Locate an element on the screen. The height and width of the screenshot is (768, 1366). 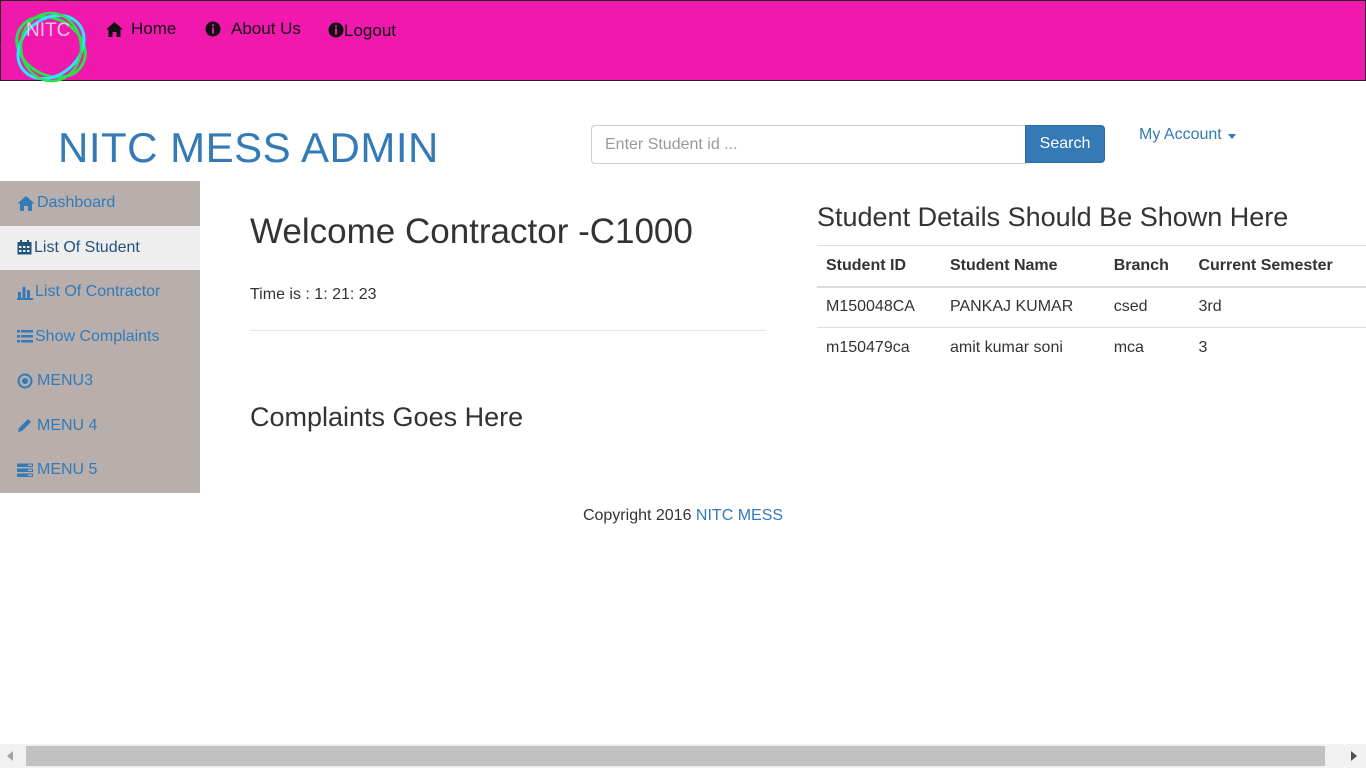
sidebar-item-label: MENU 4 is located at coordinates (67, 425).